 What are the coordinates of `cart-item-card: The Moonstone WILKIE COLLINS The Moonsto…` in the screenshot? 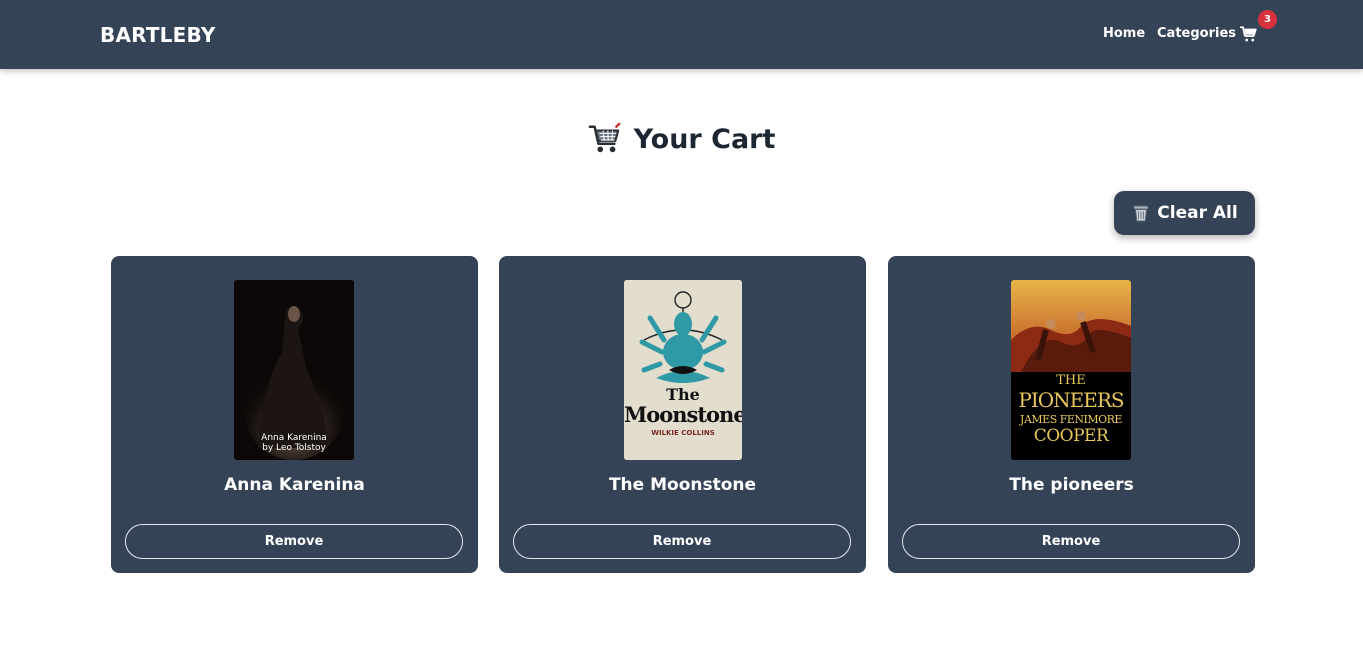 It's located at (682, 414).